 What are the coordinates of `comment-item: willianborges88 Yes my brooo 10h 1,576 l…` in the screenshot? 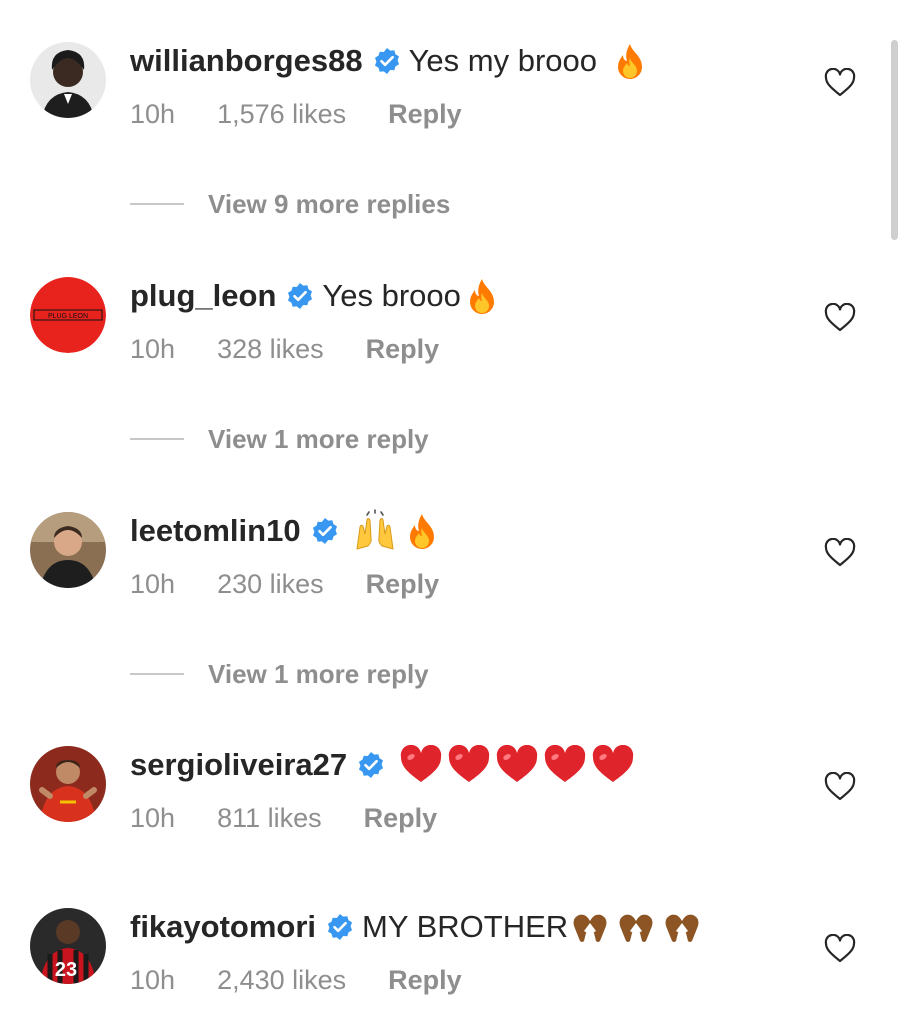 It's located at (454, 108).